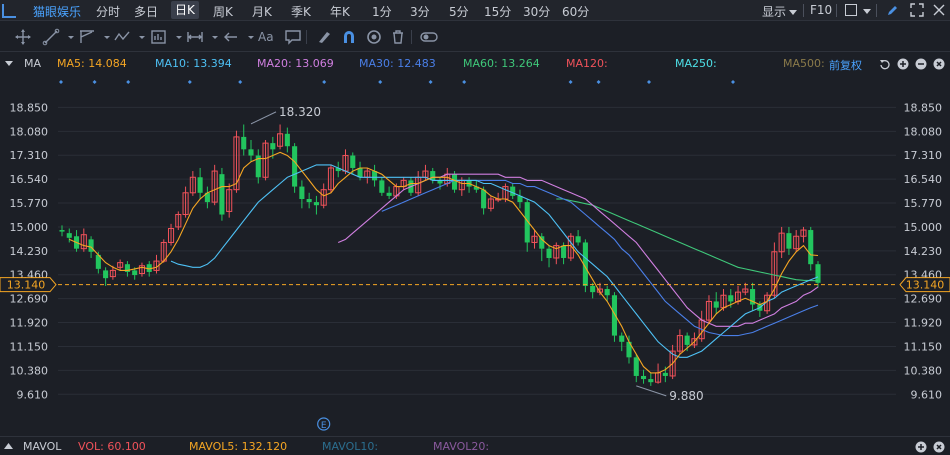  Describe the element at coordinates (42, 446) in the screenshot. I see `volume-indicator-label: MAVOL` at that location.